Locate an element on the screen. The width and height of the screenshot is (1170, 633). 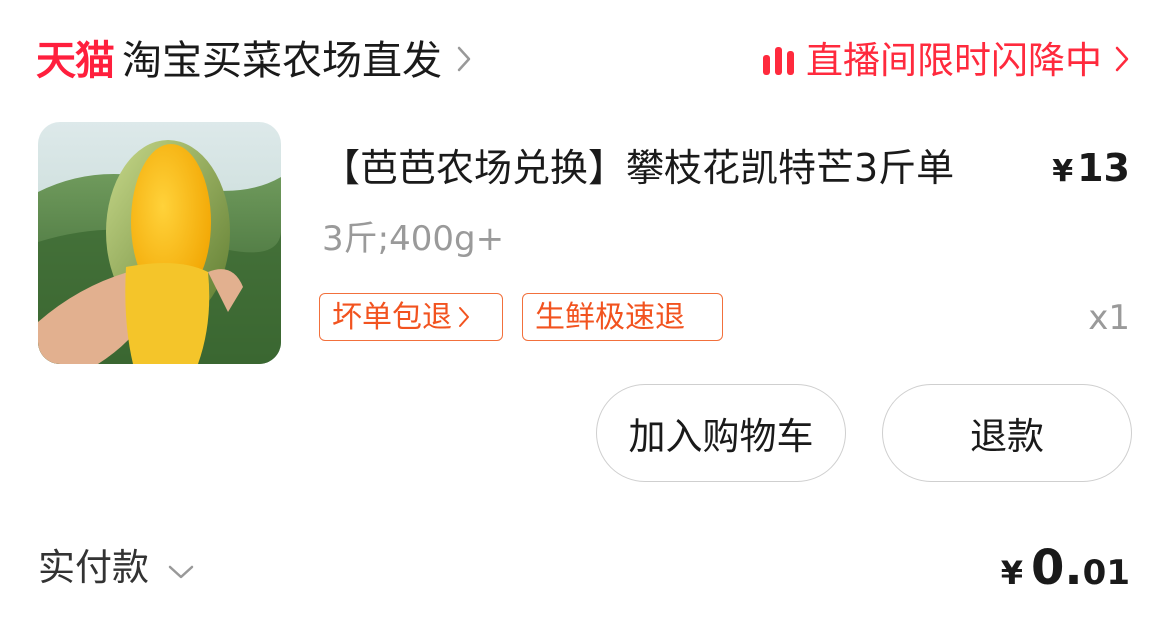
paid-amount-toggle: 实付款 is located at coordinates (116, 568).